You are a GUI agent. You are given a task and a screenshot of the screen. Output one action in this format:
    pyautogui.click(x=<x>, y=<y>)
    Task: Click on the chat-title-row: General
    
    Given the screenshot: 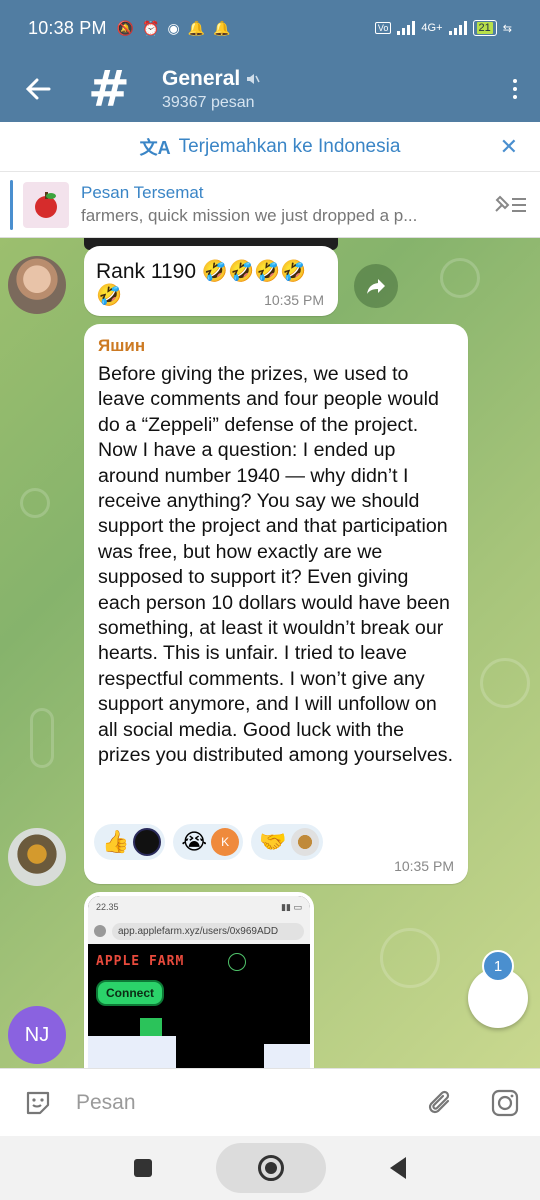 What is the action you would take?
    pyautogui.click(x=211, y=79)
    